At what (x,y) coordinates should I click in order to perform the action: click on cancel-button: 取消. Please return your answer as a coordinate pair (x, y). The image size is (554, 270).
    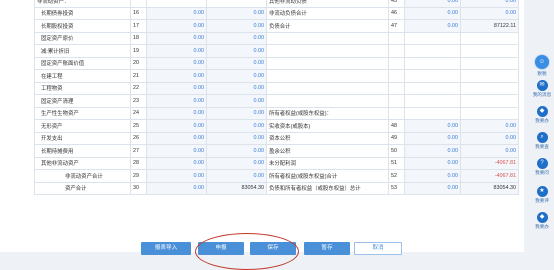
    Looking at the image, I should click on (378, 248).